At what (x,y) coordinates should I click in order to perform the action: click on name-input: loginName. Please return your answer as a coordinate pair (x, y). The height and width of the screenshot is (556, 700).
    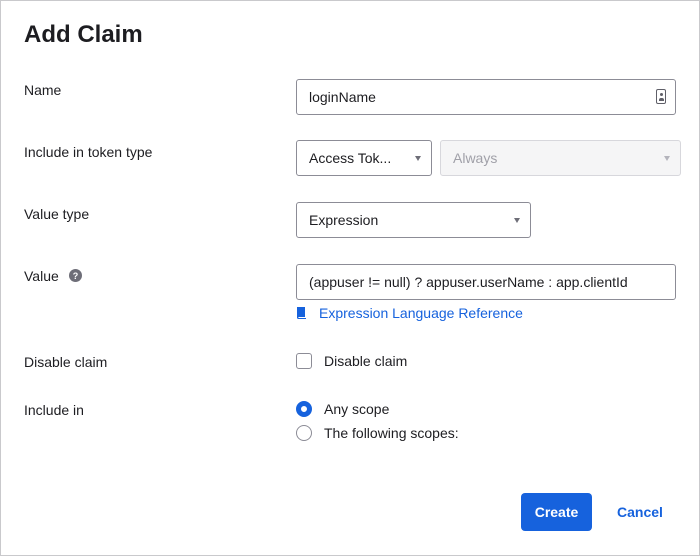
    Looking at the image, I should click on (486, 97).